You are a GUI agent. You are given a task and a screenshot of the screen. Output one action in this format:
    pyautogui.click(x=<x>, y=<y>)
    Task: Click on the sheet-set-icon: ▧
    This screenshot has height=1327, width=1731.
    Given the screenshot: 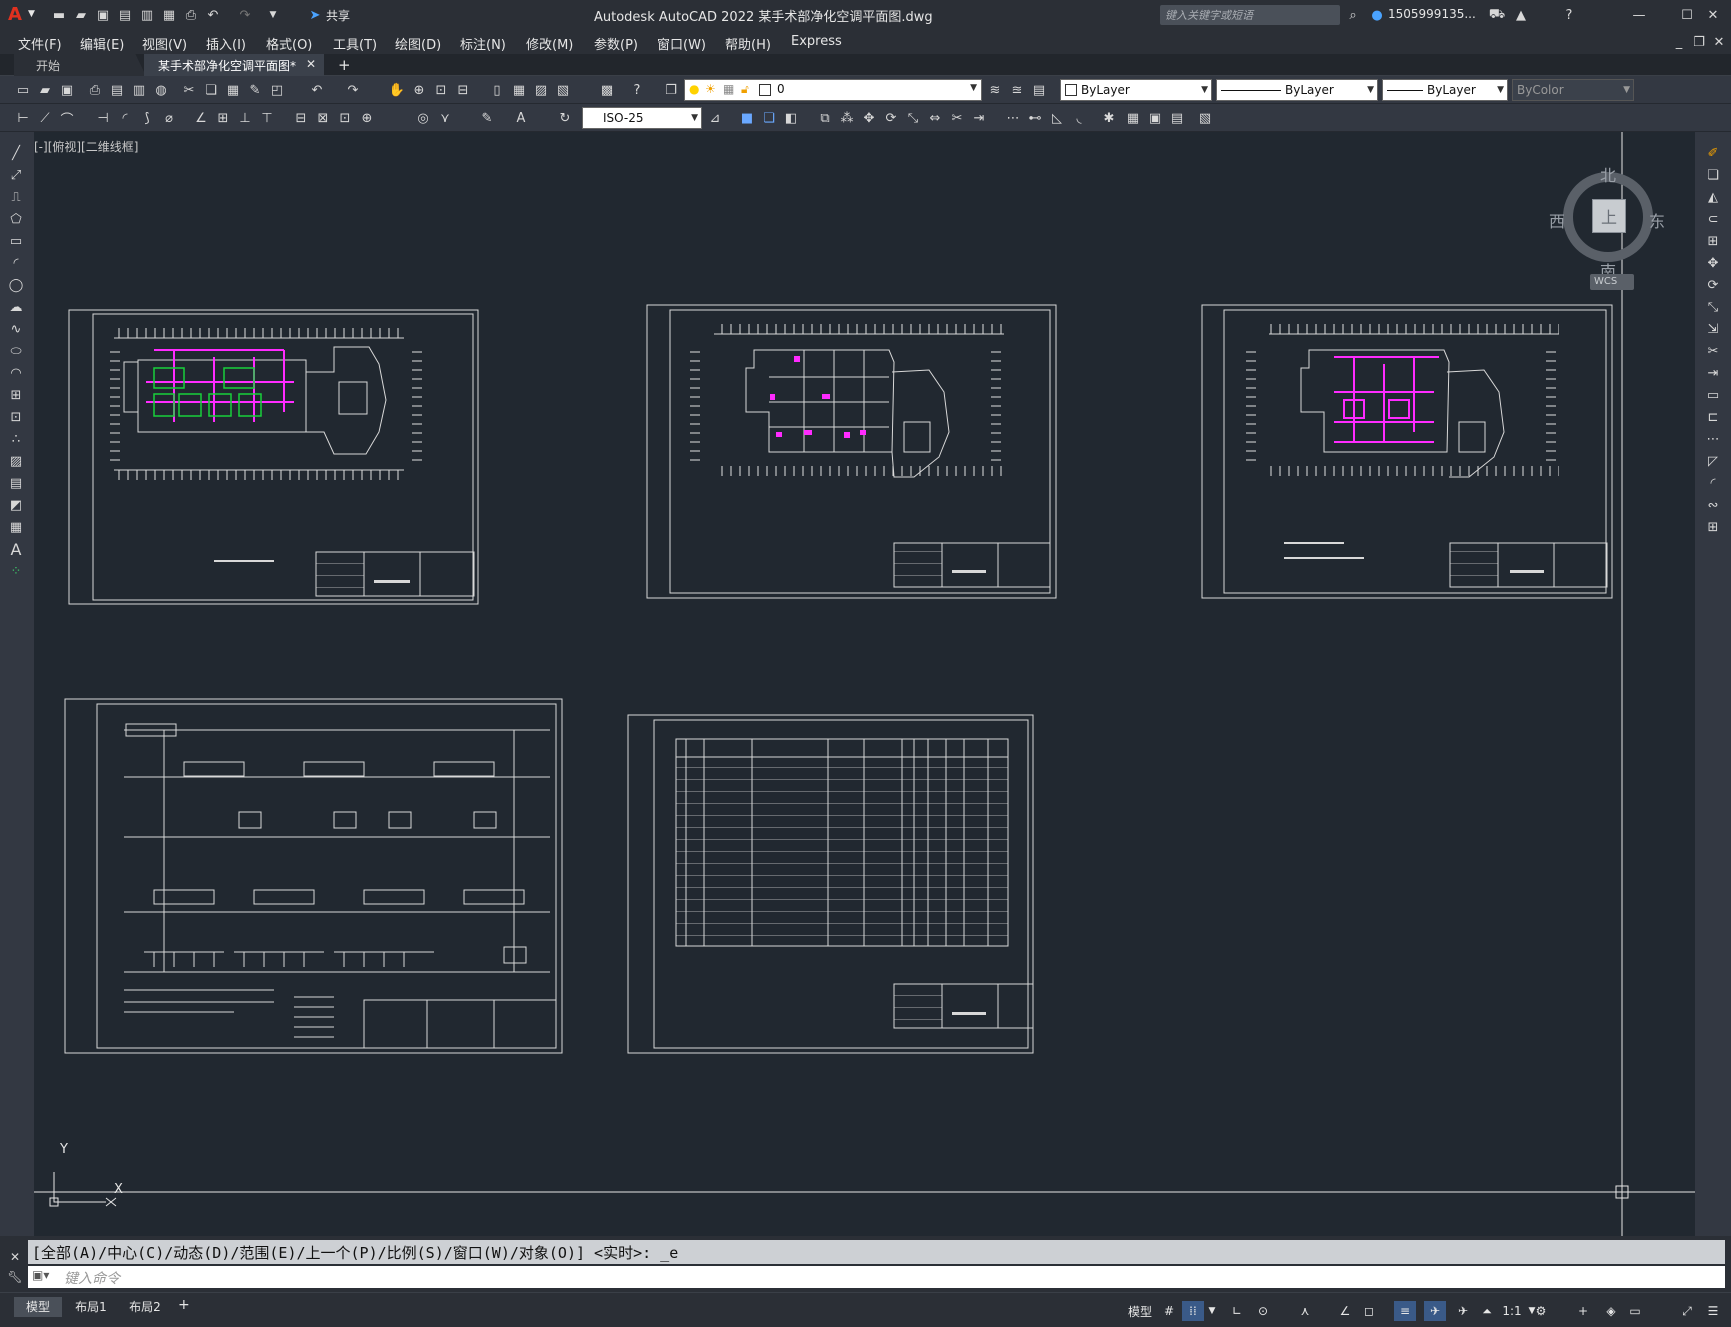 What is the action you would take?
    pyautogui.click(x=563, y=90)
    